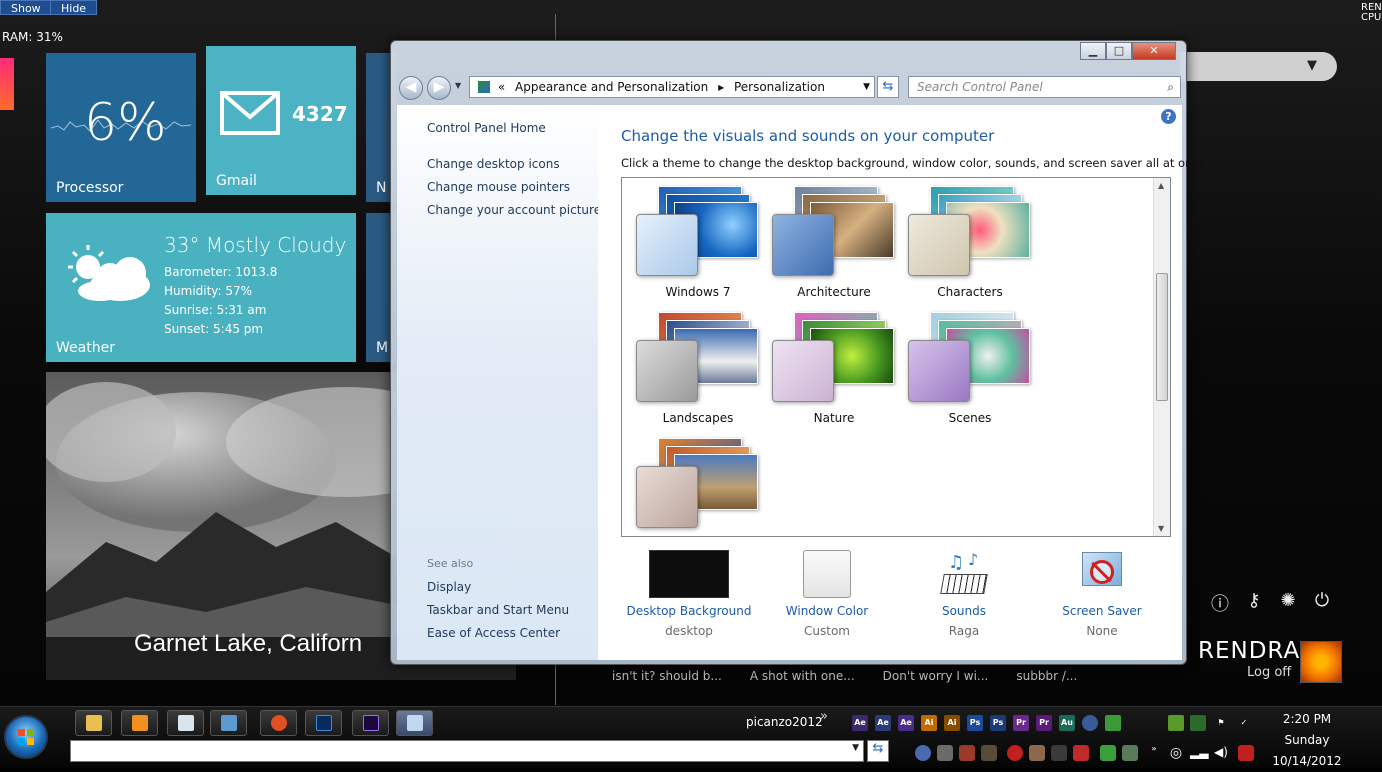 The height and width of the screenshot is (772, 1382). Describe the element at coordinates (824, 716) in the screenshot. I see `chevron-icon: »` at that location.